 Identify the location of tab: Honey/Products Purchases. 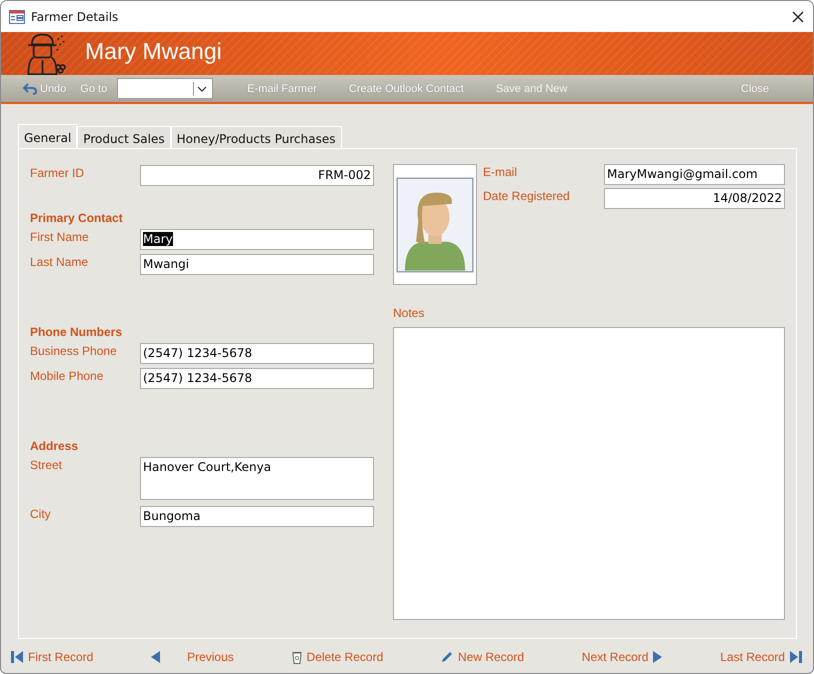
(256, 137).